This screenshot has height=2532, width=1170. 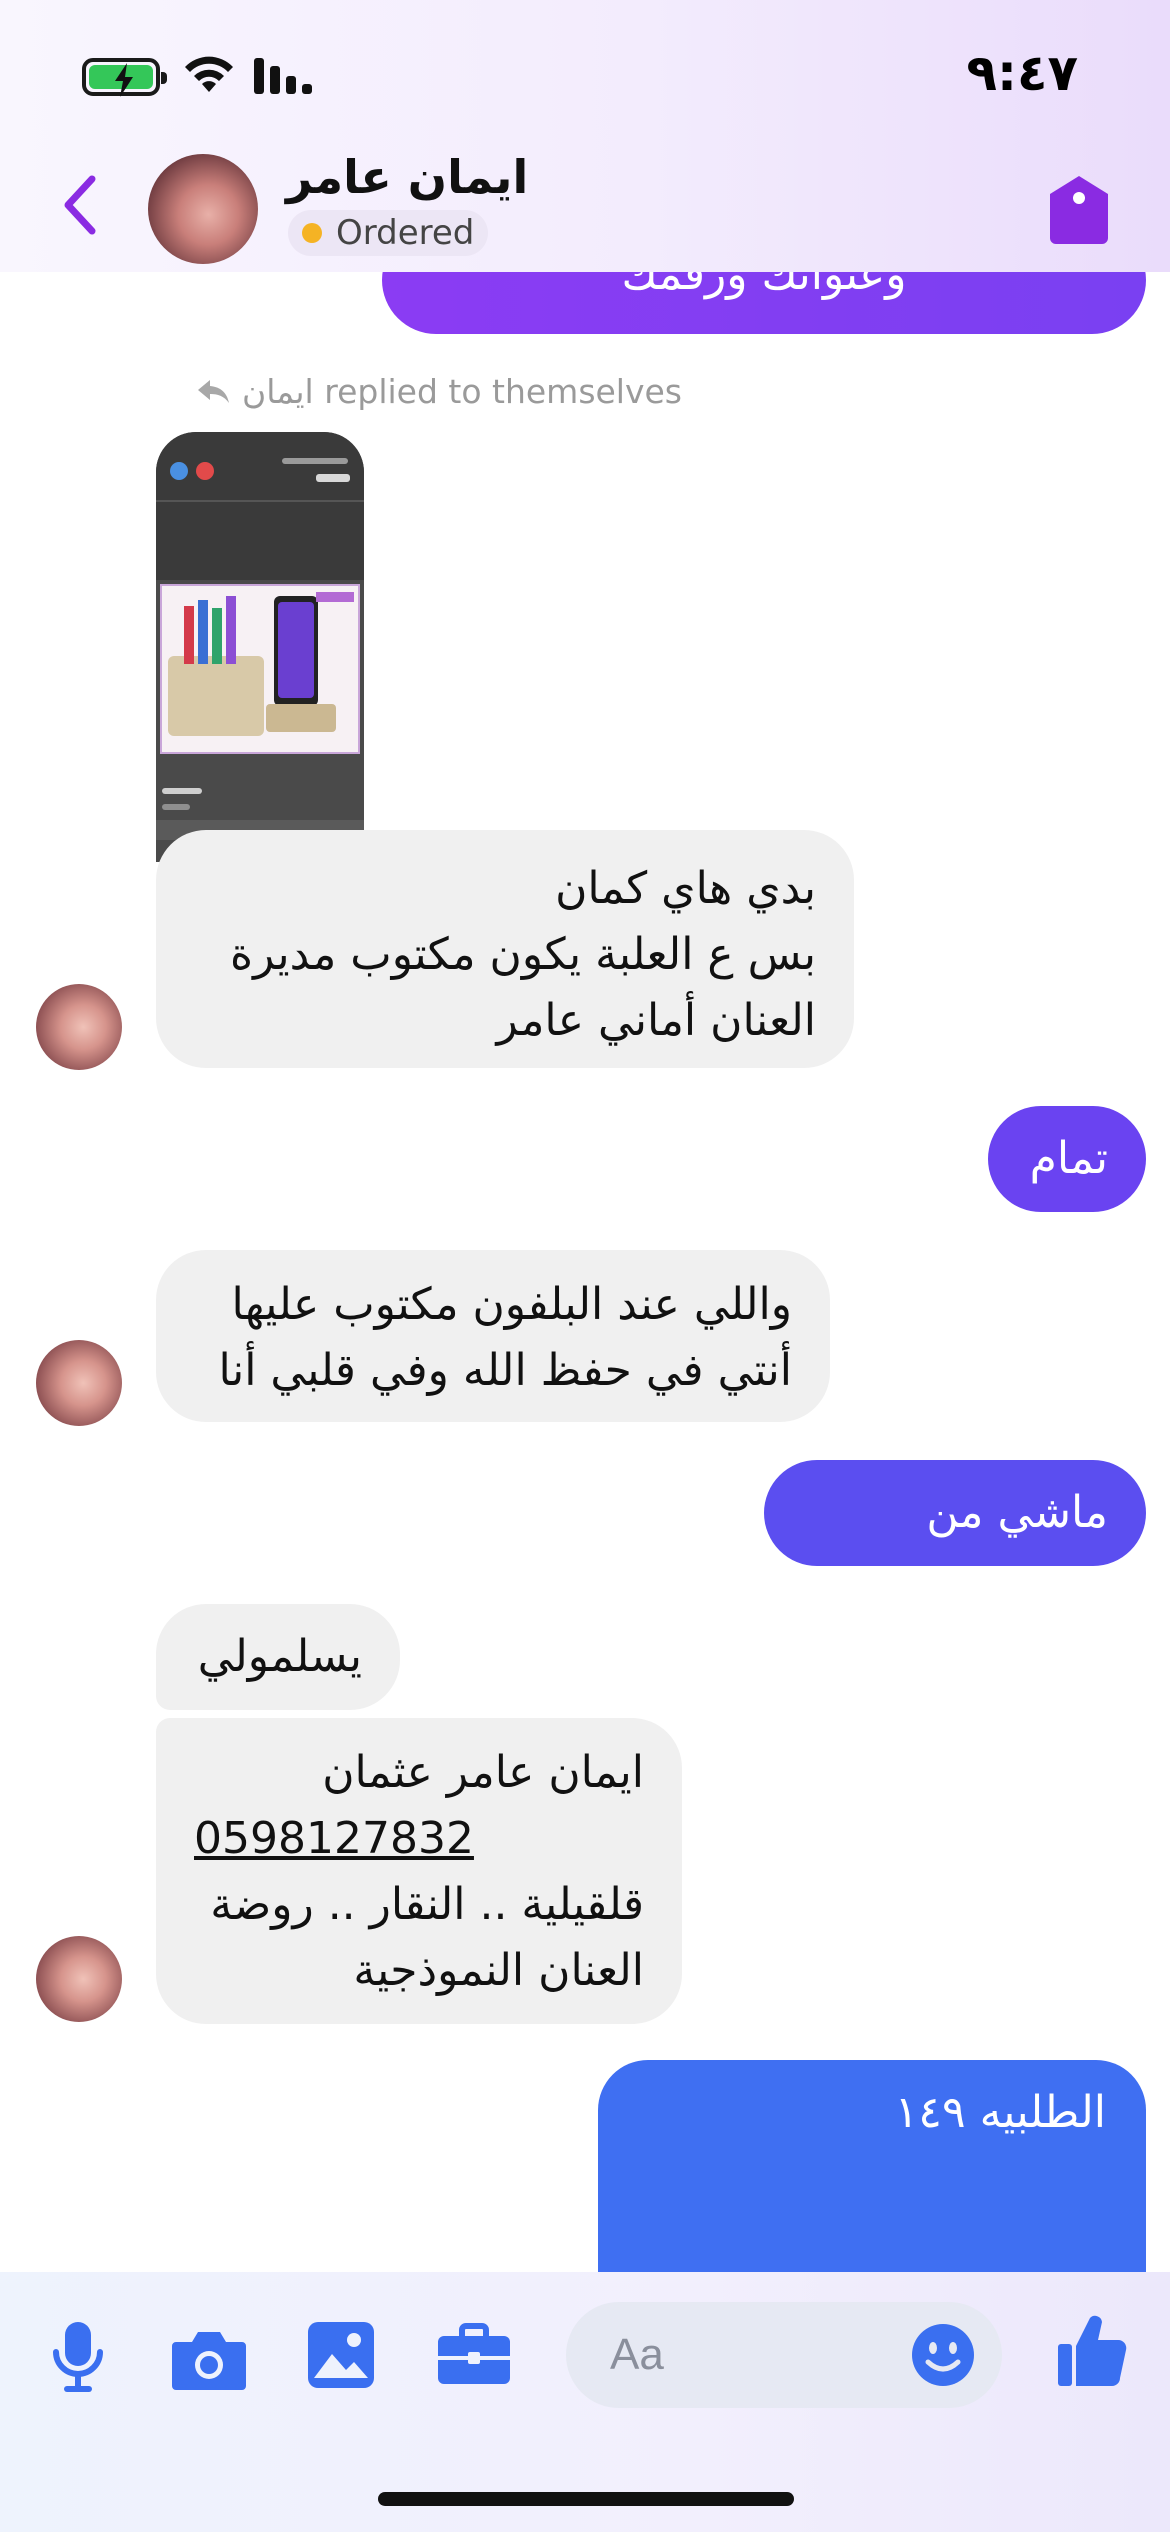 I want to click on phone-number-link: 0598127832, so click(x=419, y=1839).